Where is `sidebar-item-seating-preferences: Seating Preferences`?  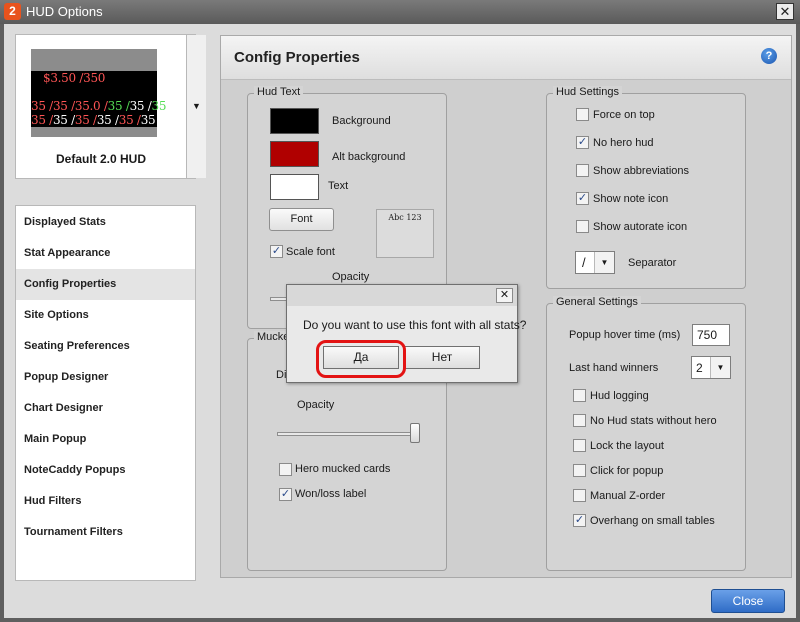 sidebar-item-seating-preferences: Seating Preferences is located at coordinates (105, 346).